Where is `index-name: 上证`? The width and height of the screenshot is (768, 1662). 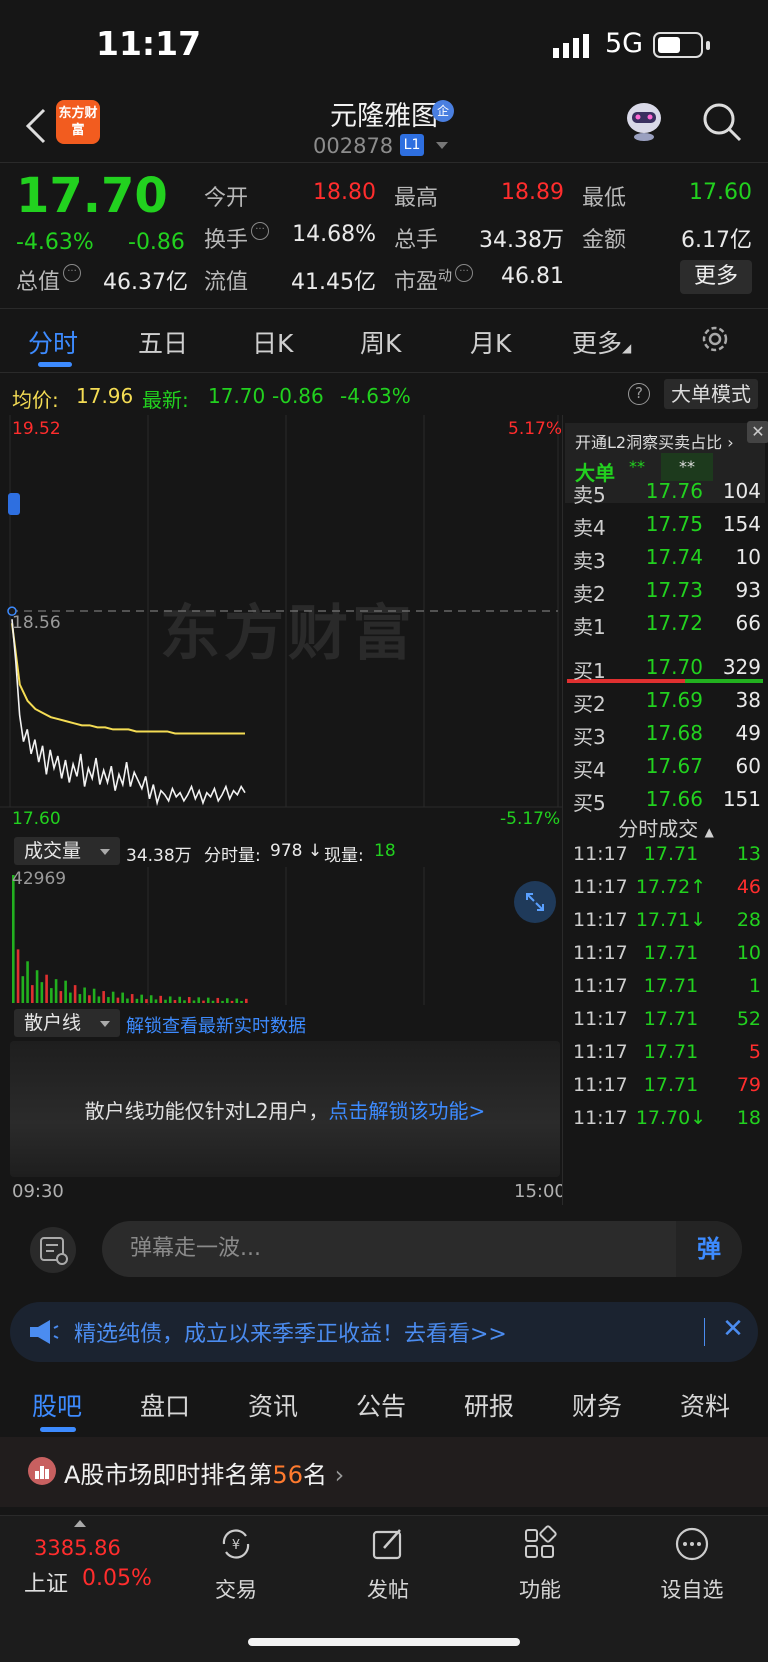 index-name: 上证 is located at coordinates (46, 1582).